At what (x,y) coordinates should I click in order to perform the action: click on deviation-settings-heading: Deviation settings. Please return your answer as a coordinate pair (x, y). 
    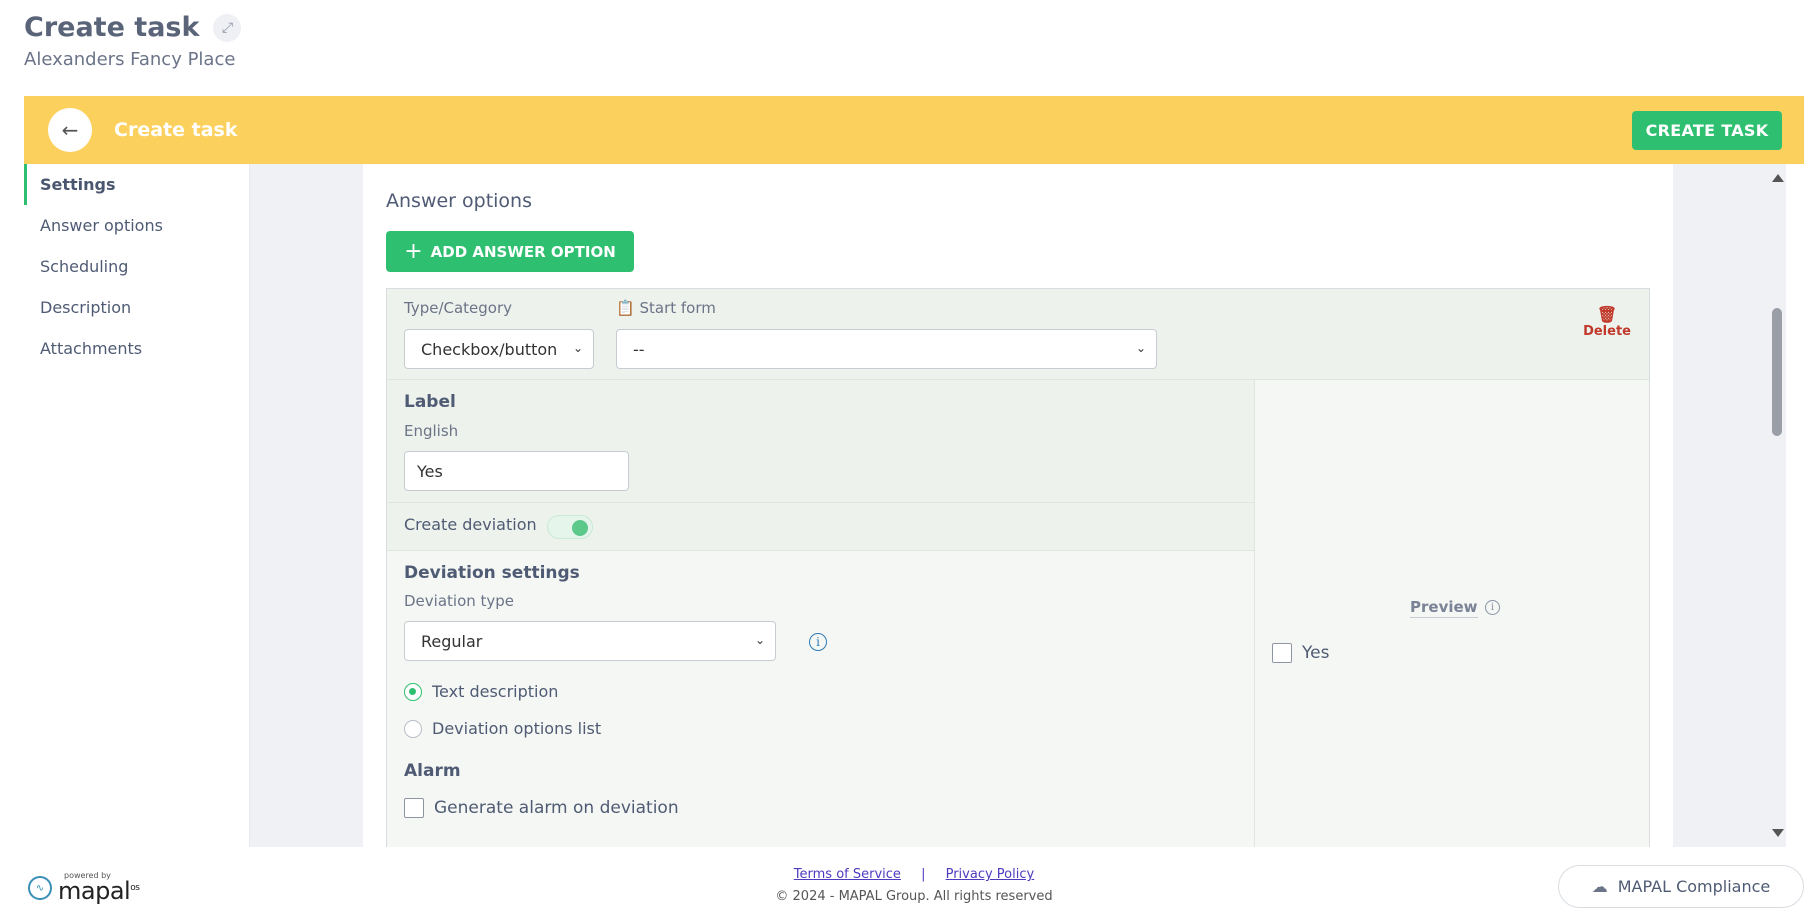
    Looking at the image, I should click on (492, 573).